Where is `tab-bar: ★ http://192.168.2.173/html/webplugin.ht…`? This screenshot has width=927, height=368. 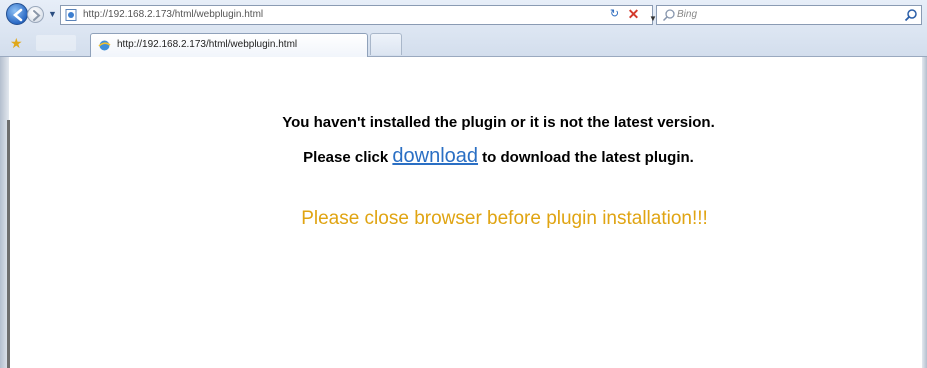
tab-bar: ★ http://192.168.2.173/html/webplugin.ht… is located at coordinates (463, 43).